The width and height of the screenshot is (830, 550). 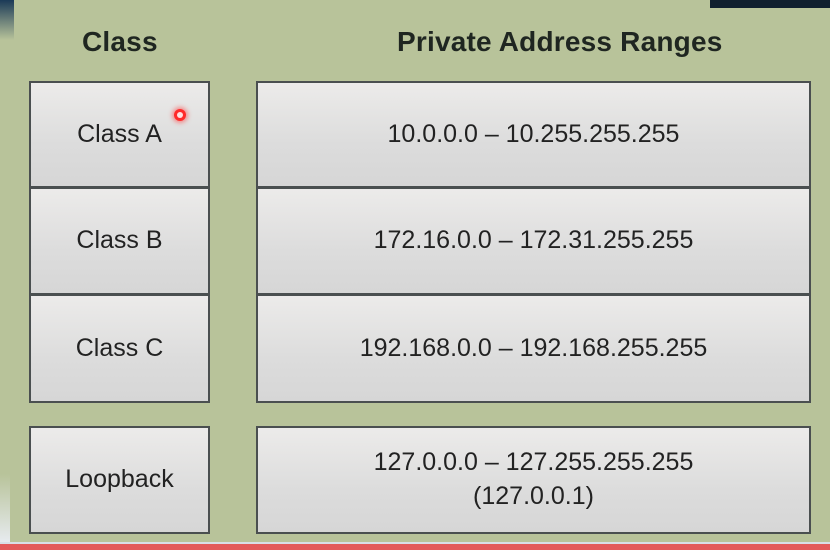 I want to click on range-cell-b: 172.16.0.0 – 172.31.255.255, so click(x=533, y=241).